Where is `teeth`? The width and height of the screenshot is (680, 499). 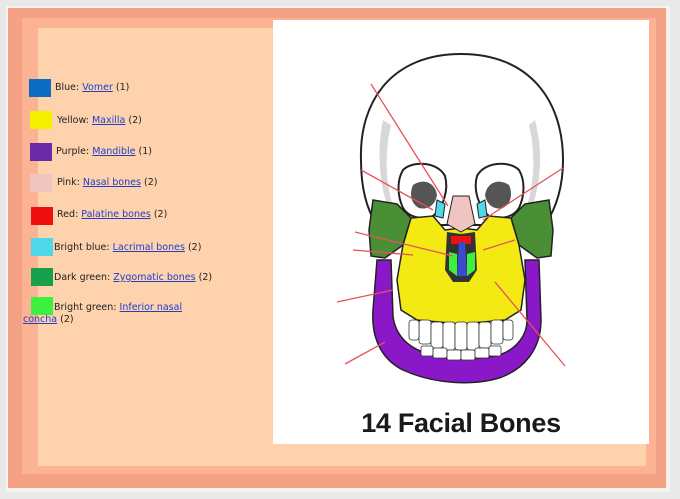 teeth is located at coordinates (461, 340).